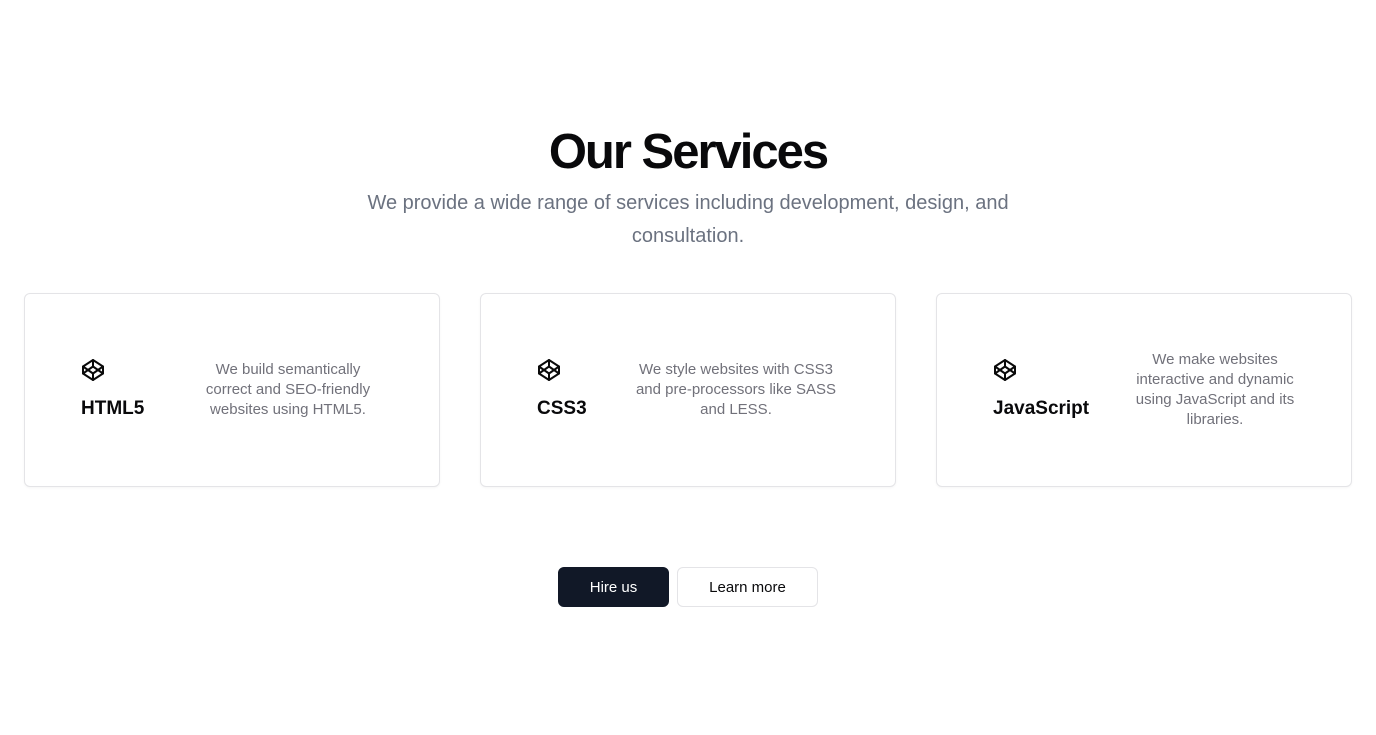 This screenshot has height=735, width=1376. What do you see at coordinates (688, 152) in the screenshot?
I see `page-title: Our Services` at bounding box center [688, 152].